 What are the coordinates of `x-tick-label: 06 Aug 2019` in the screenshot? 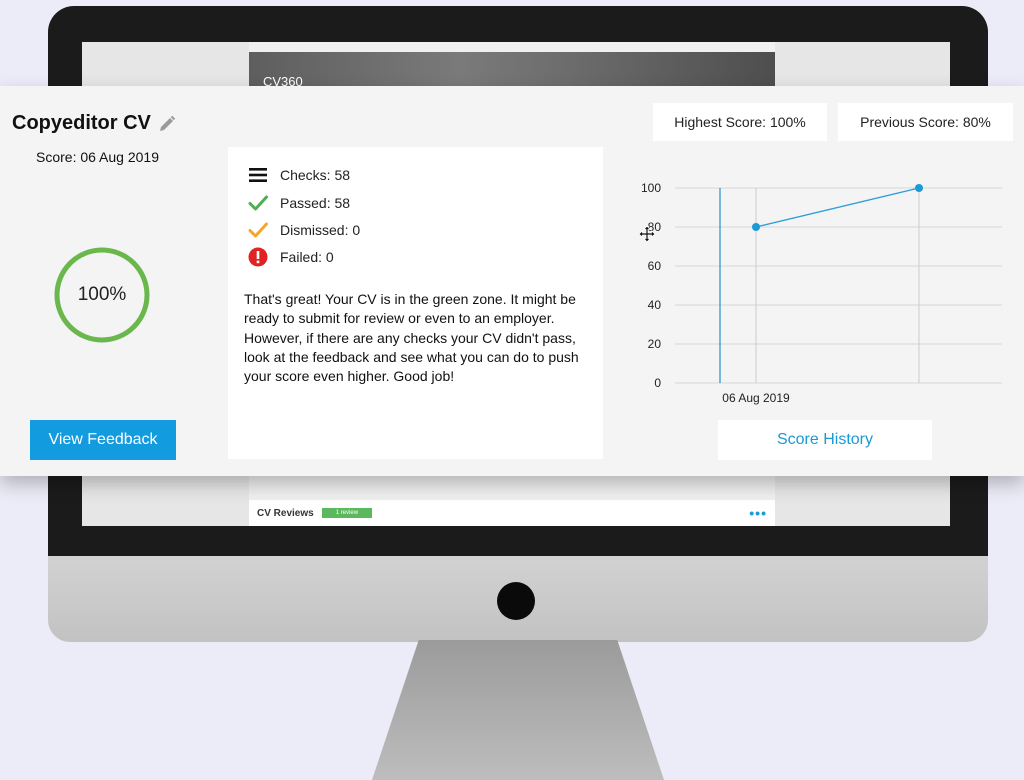 It's located at (756, 398).